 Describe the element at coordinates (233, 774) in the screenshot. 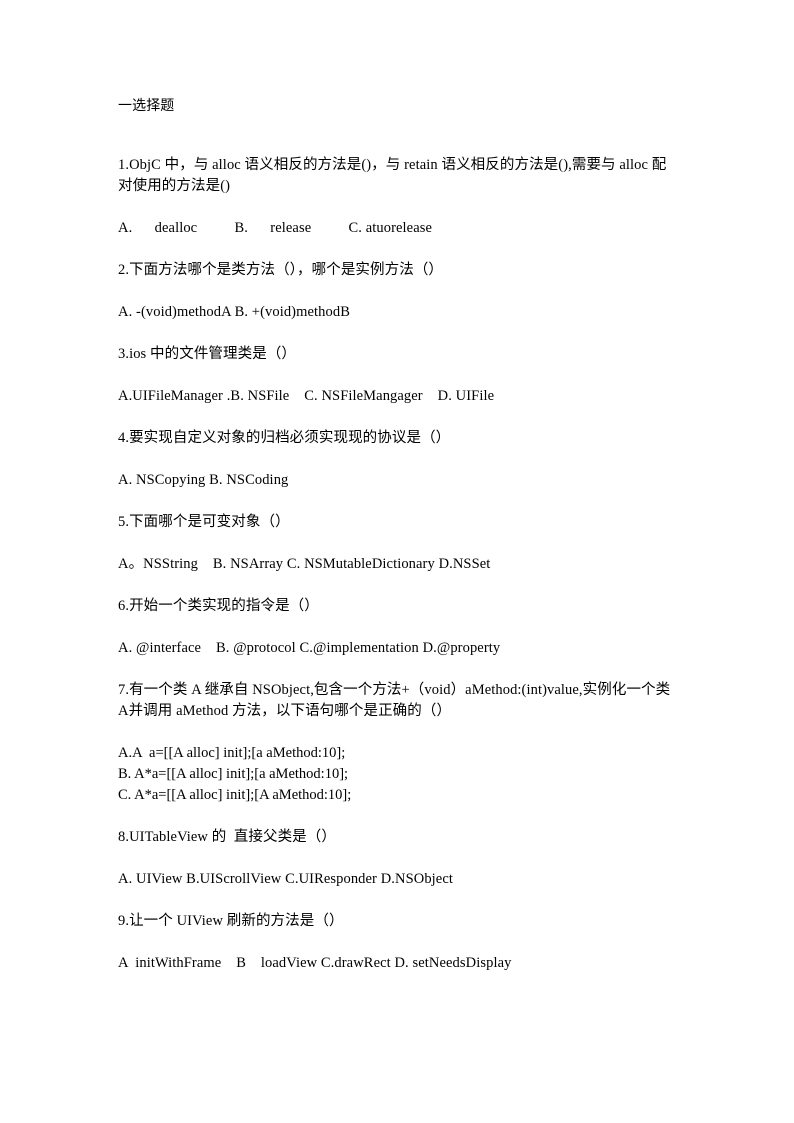

I see `question-7-option-b: B. A*a=[[A alloc] init];[a aMethod:10];` at that location.